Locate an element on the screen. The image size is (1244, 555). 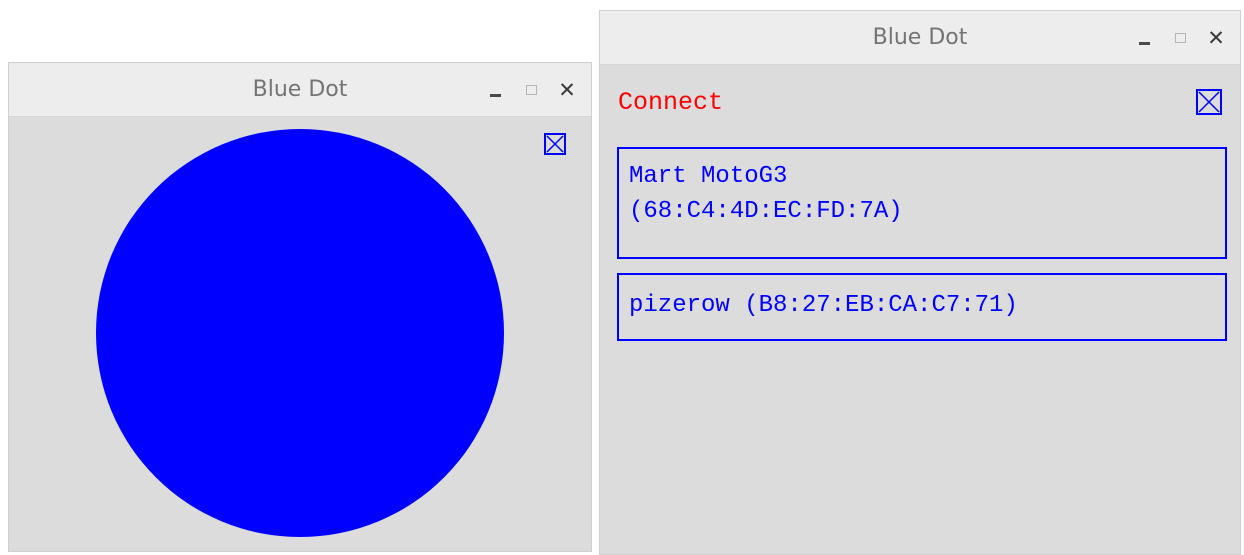
connect-heading: Connect is located at coordinates (671, 102).